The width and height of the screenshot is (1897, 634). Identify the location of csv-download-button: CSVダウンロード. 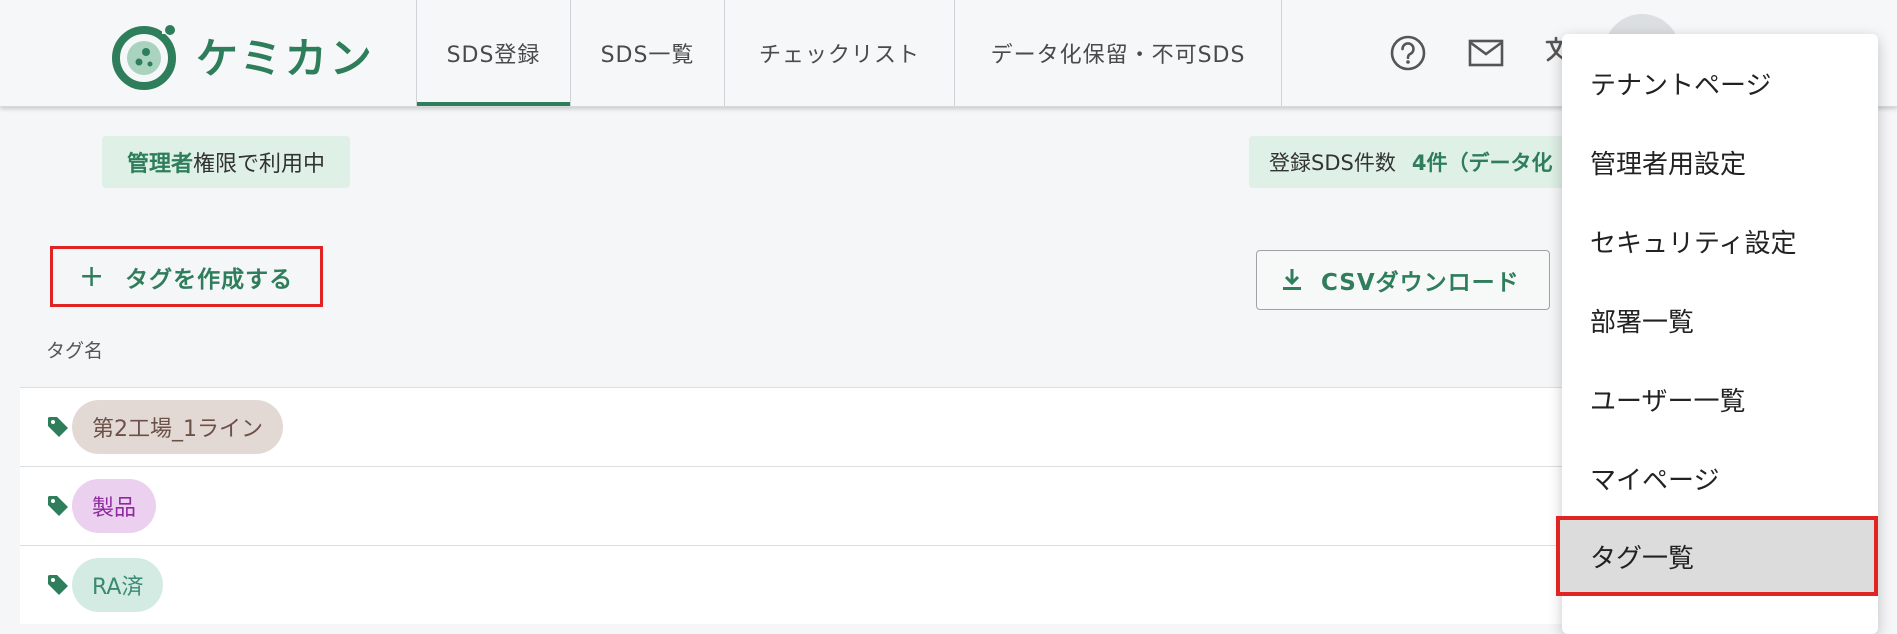
(1403, 280).